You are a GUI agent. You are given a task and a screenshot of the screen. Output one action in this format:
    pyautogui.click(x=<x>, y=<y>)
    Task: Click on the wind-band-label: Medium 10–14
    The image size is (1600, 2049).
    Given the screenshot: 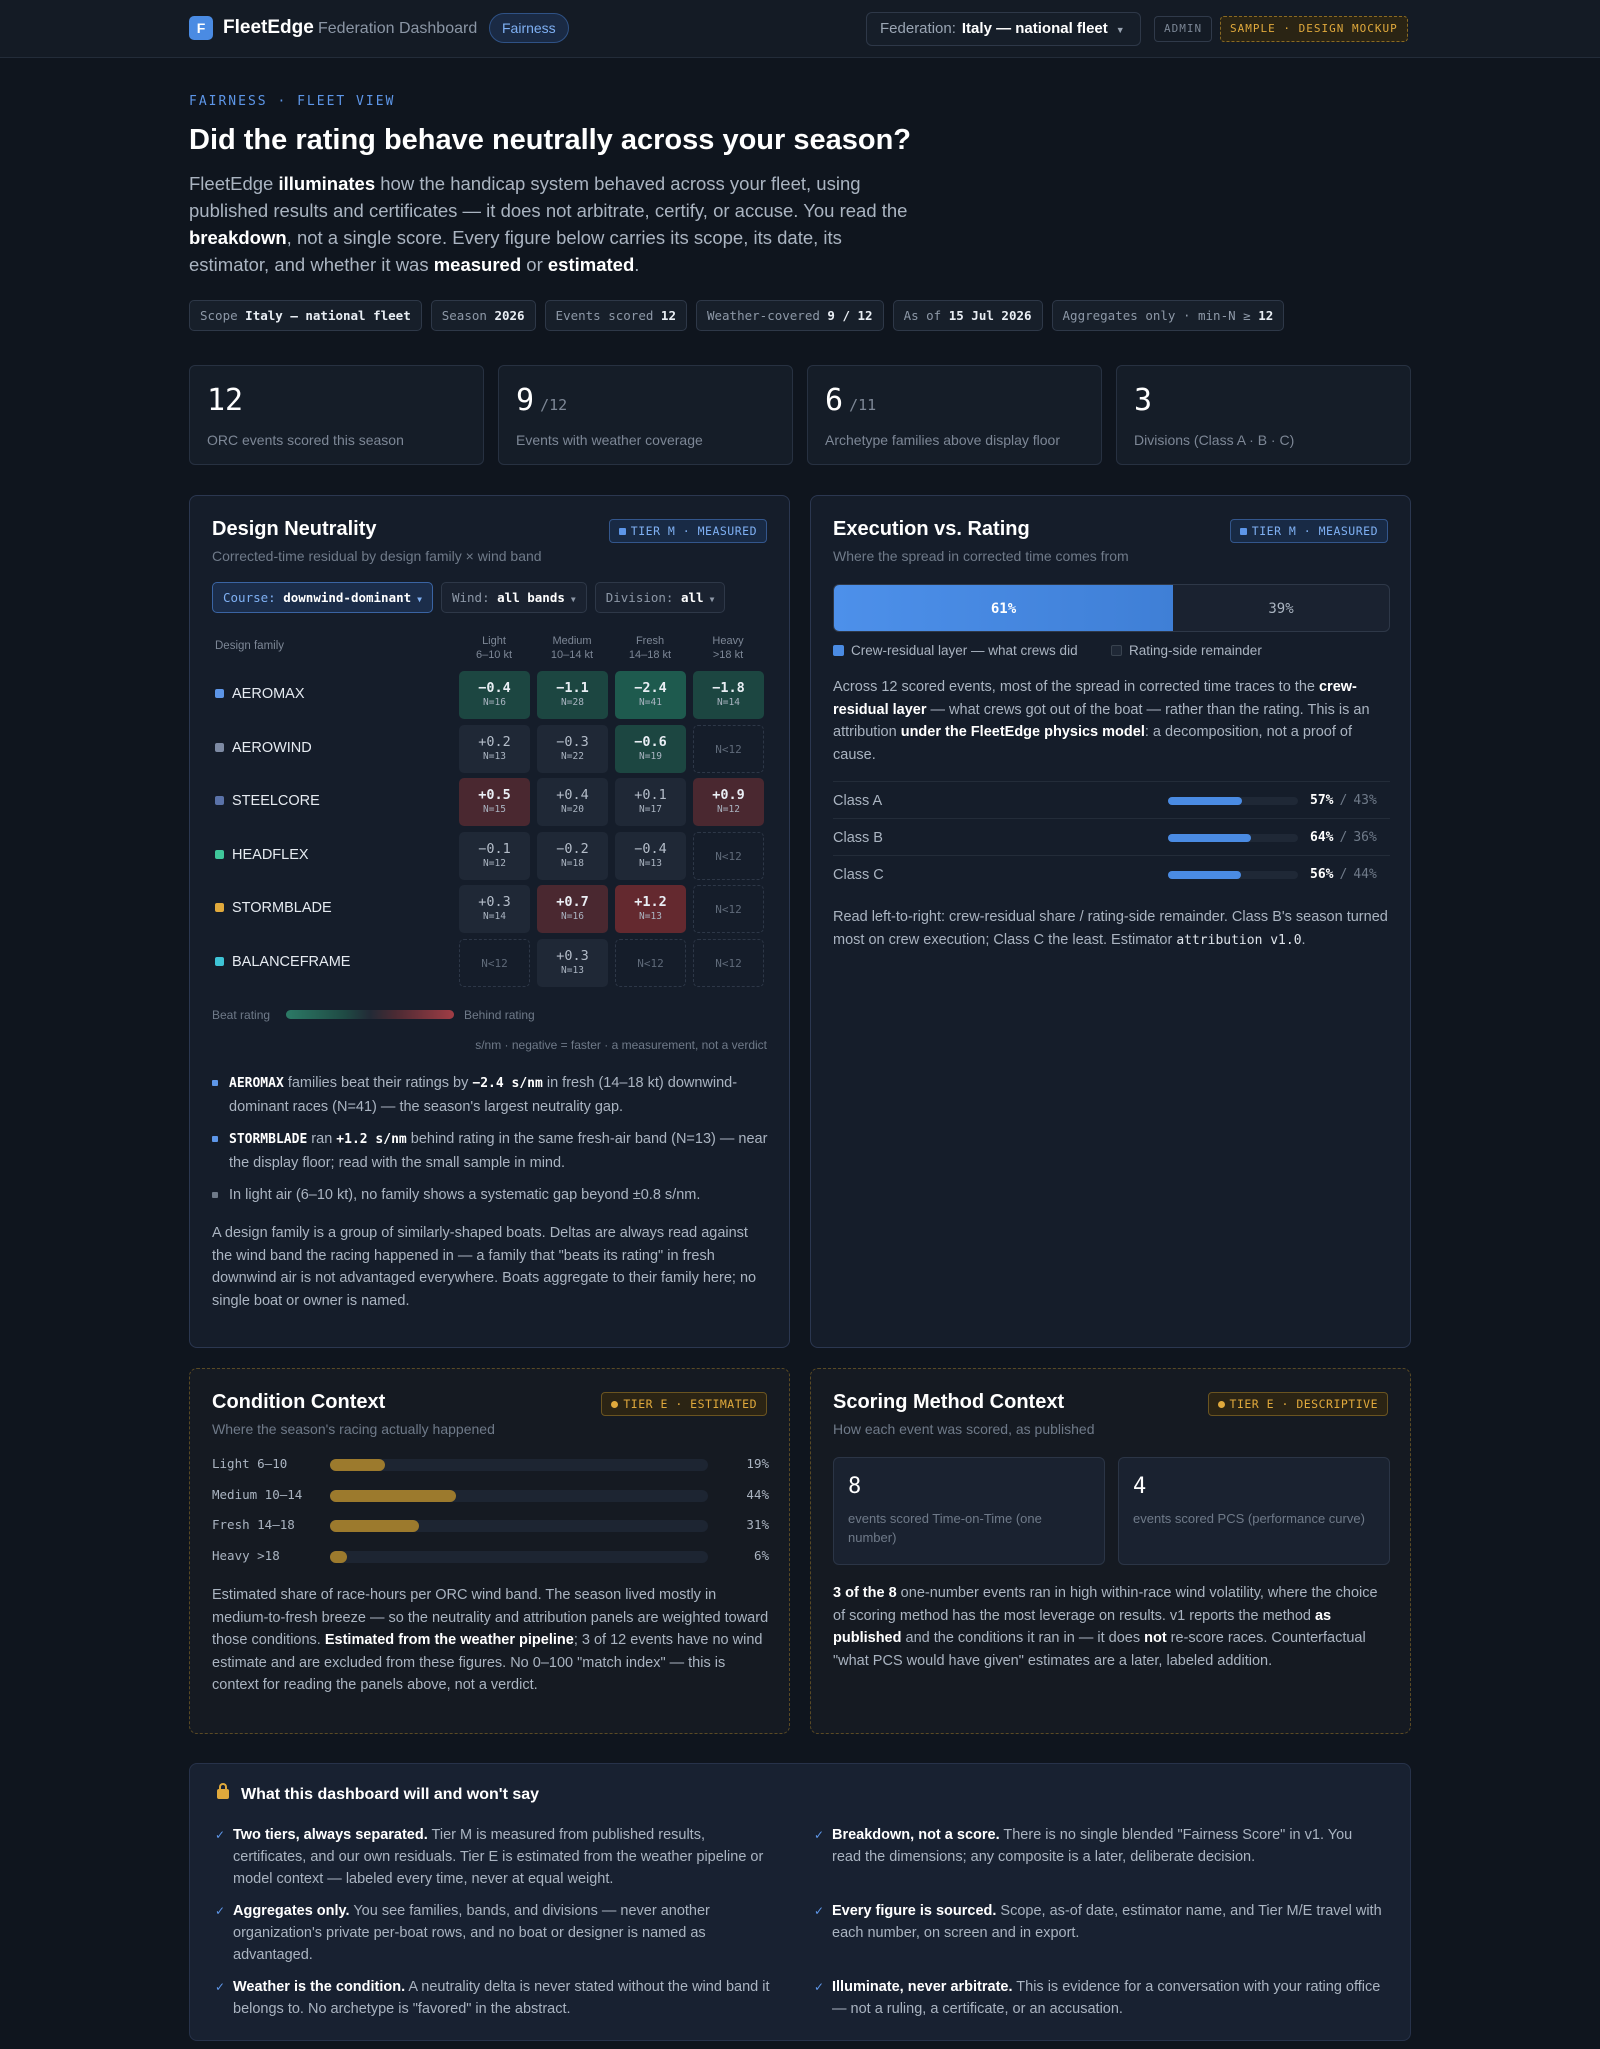 What is the action you would take?
    pyautogui.click(x=257, y=1494)
    